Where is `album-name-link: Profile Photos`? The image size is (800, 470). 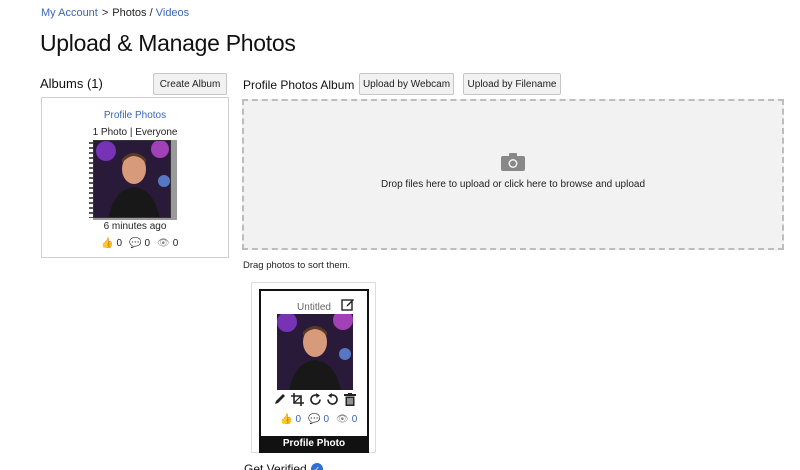 album-name-link: Profile Photos is located at coordinates (135, 115).